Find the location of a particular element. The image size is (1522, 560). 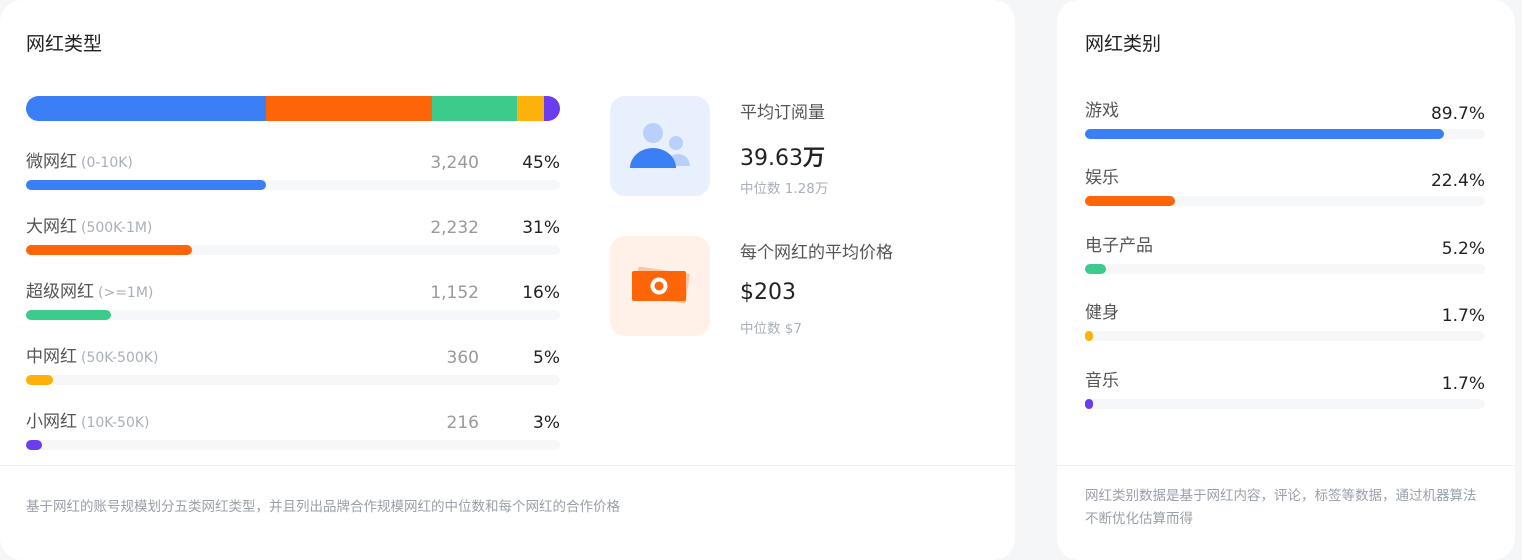

avg-subscribers-median: 中位数 1.28万 is located at coordinates (784, 189).